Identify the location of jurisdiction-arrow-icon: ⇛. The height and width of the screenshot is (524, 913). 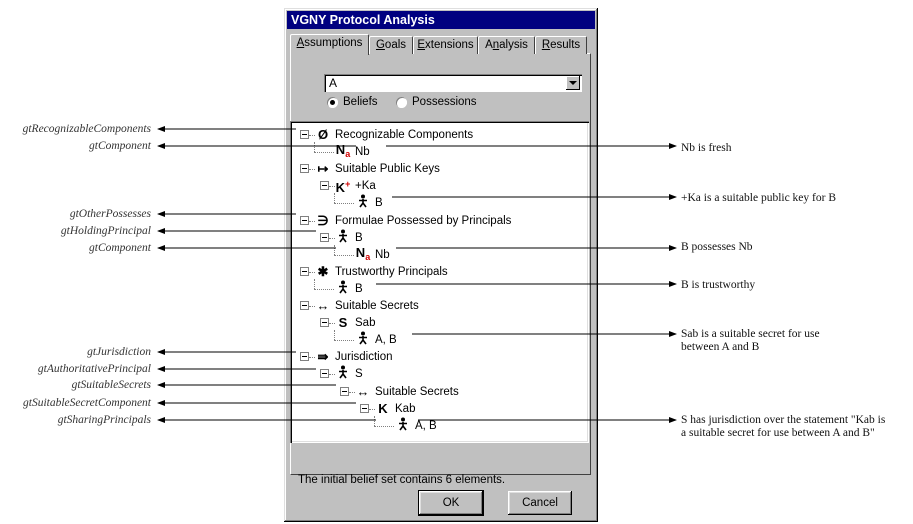
(323, 357).